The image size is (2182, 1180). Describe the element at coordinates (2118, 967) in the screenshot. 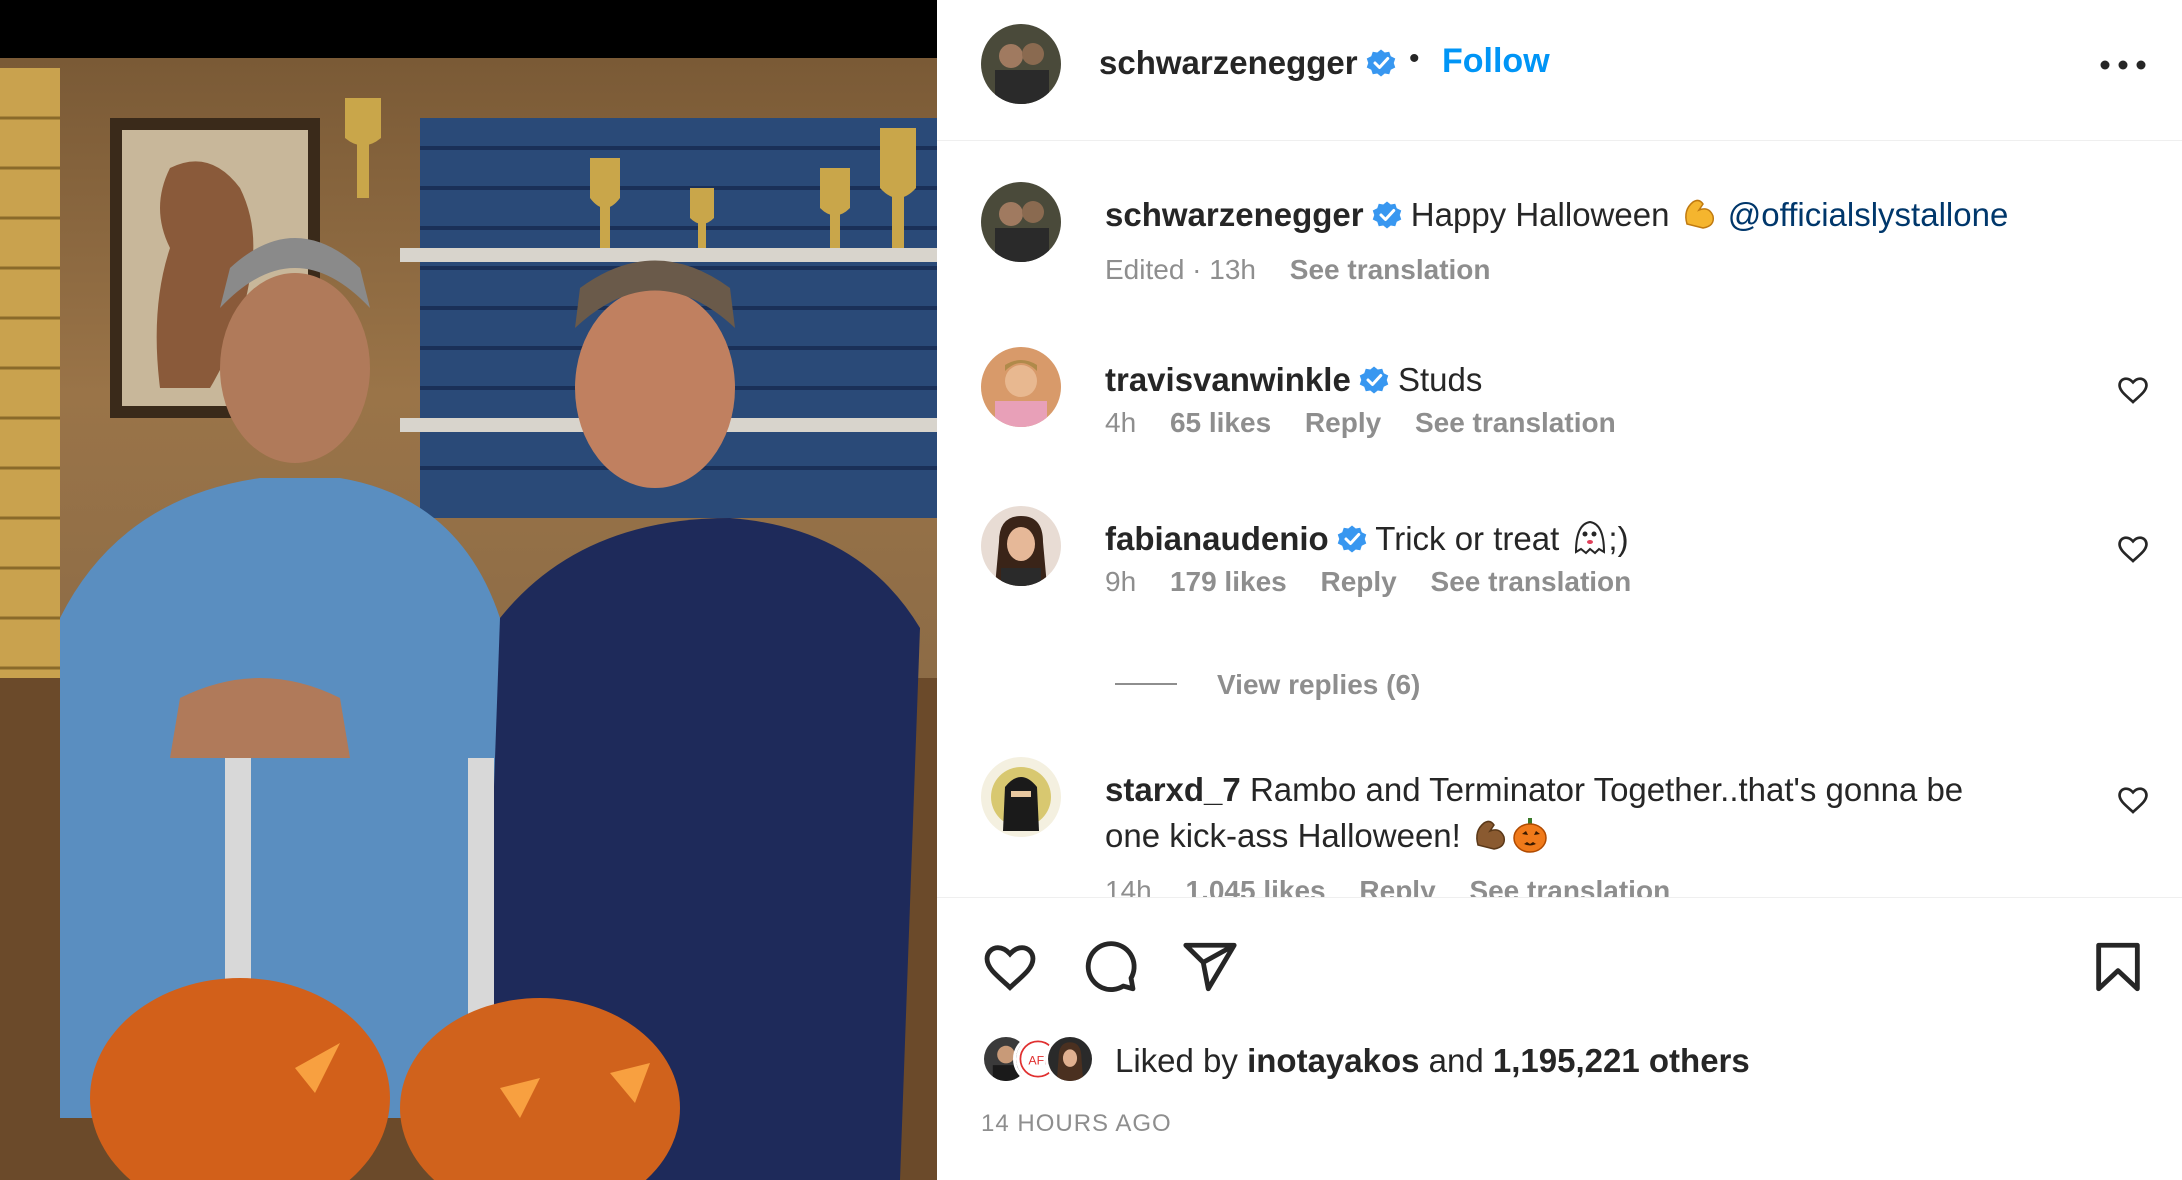

I see `bookmark-icon` at that location.